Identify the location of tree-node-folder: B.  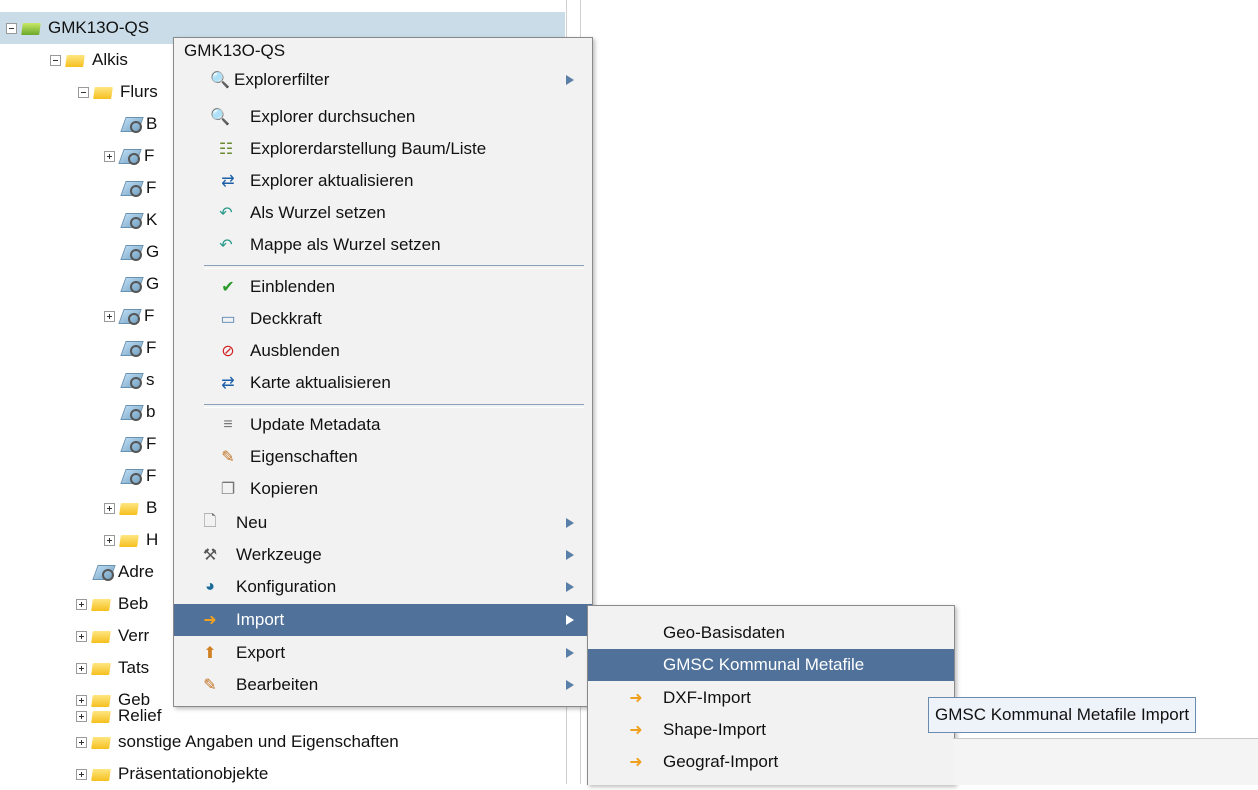
(130, 508).